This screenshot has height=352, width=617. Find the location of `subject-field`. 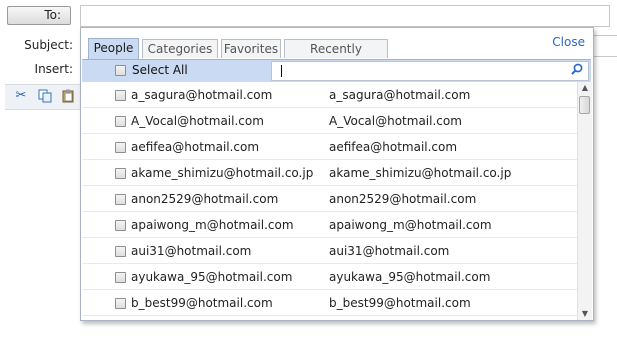

subject-field is located at coordinates (603, 46).